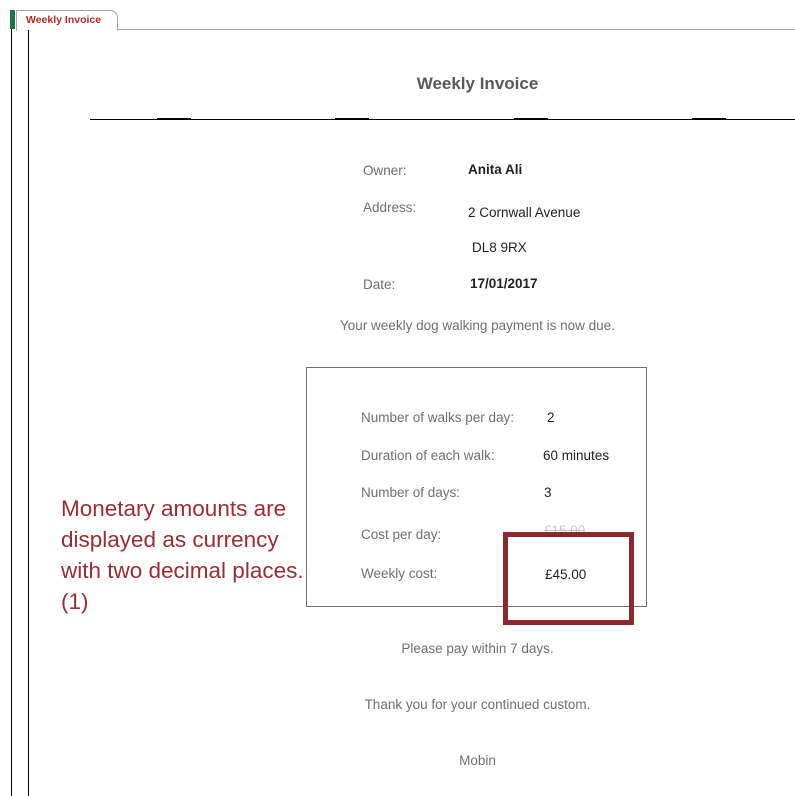 The image size is (795, 796). What do you see at coordinates (182, 570) in the screenshot?
I see `annotation-line: with two decimal places.` at bounding box center [182, 570].